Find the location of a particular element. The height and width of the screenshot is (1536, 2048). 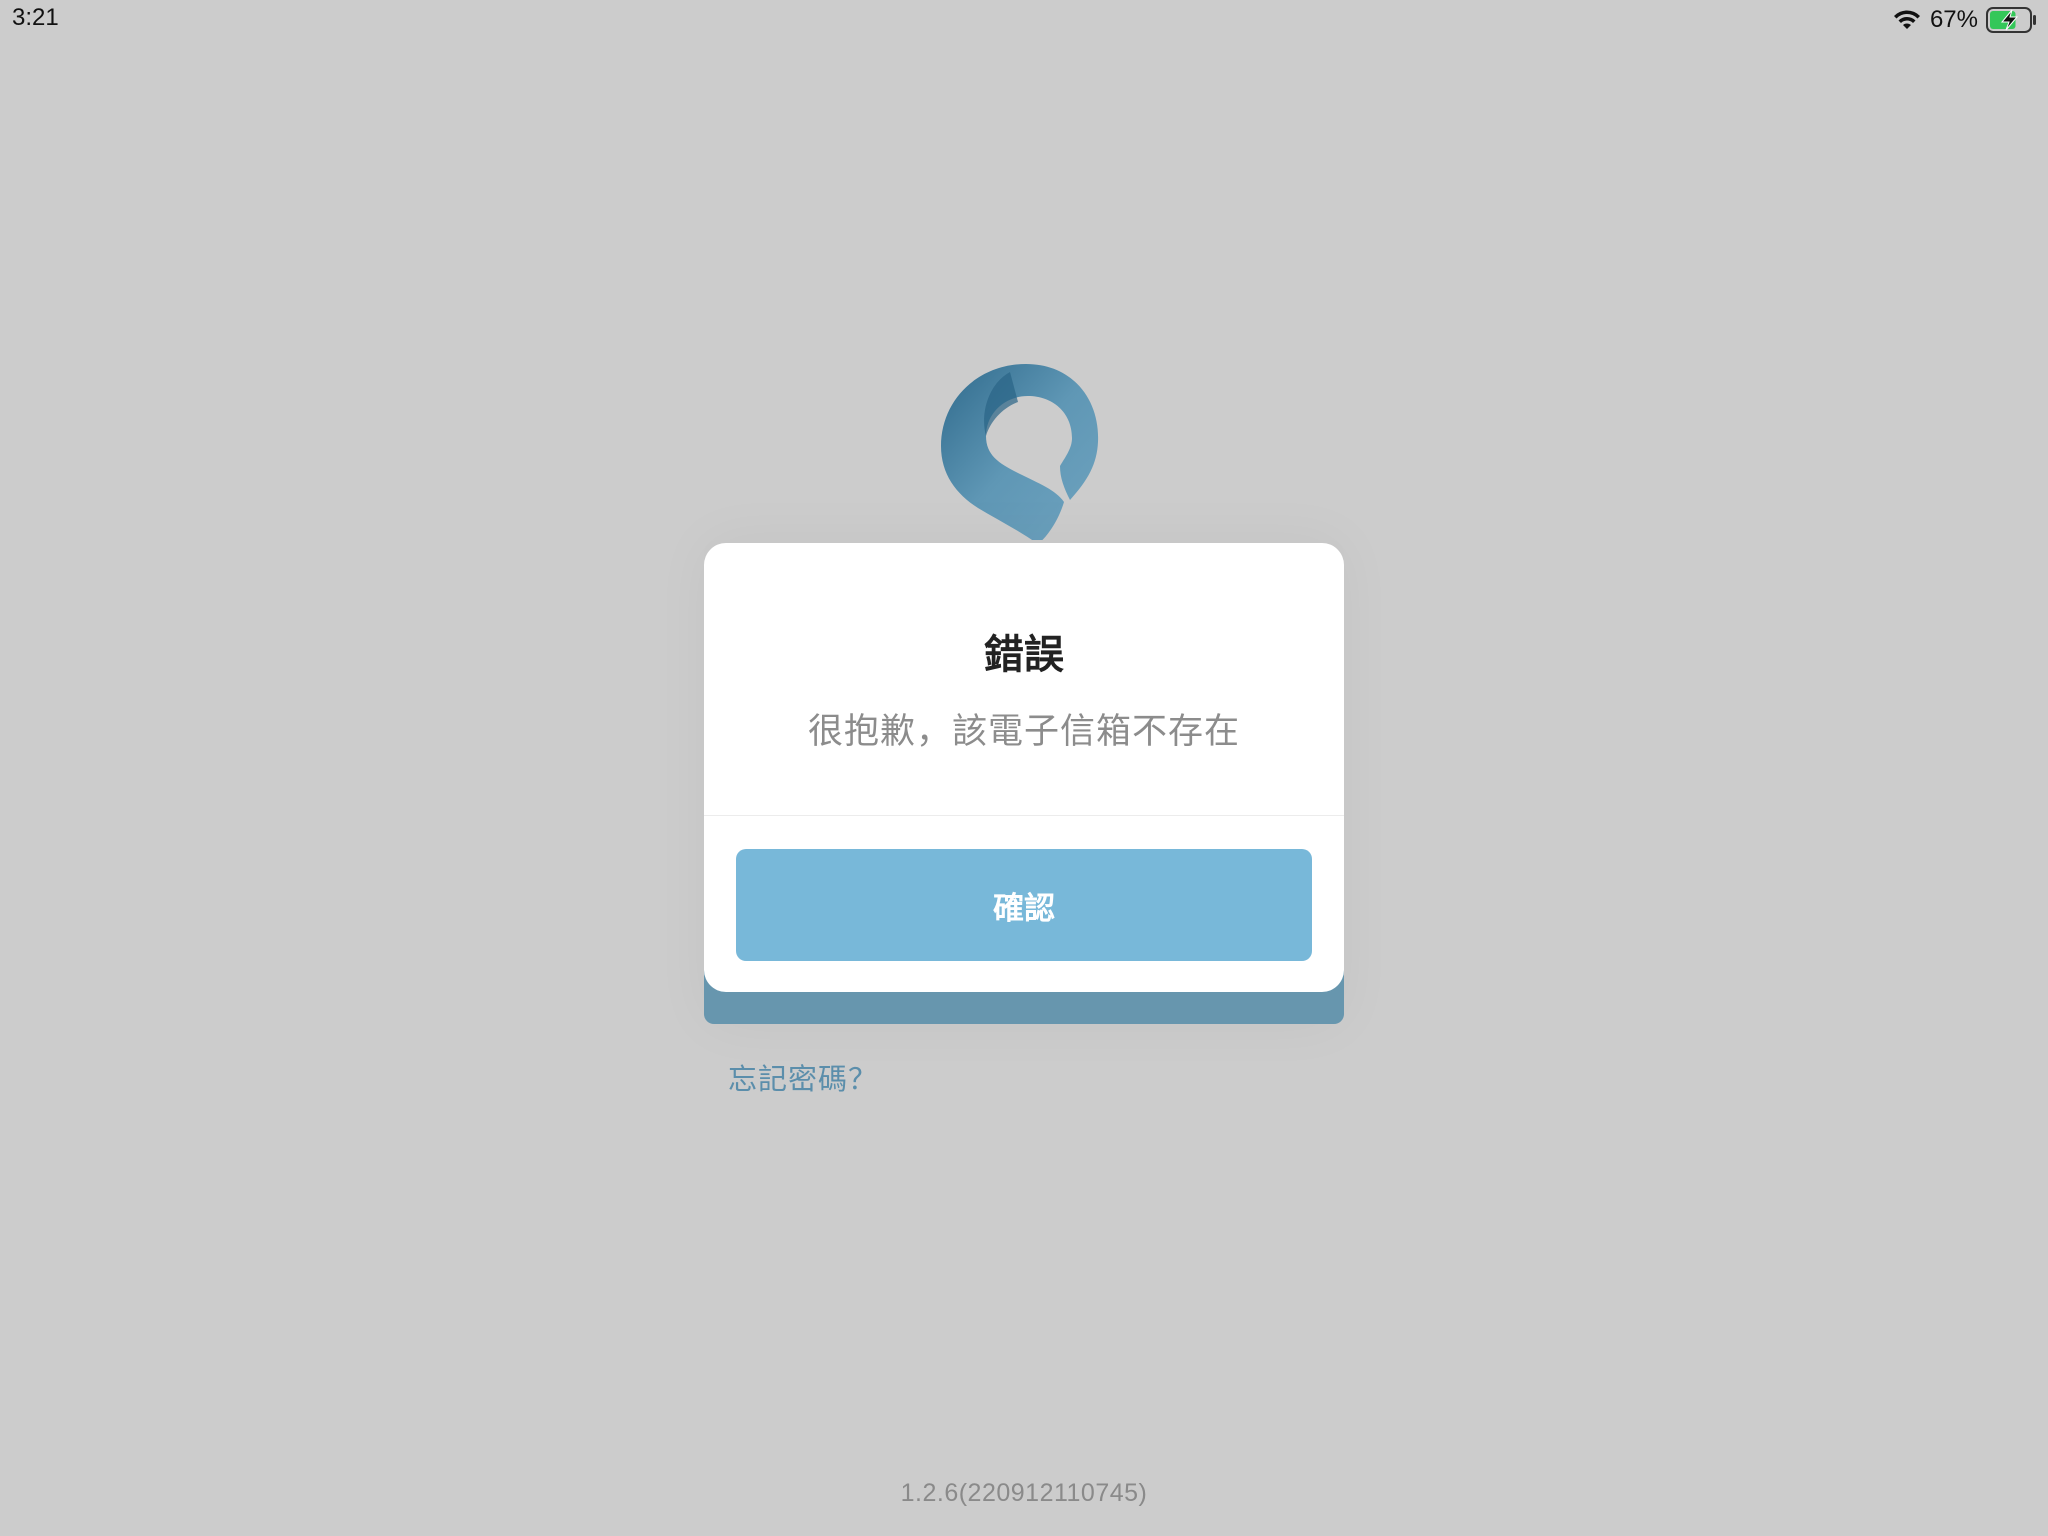

wifi-icon is located at coordinates (1906, 19).